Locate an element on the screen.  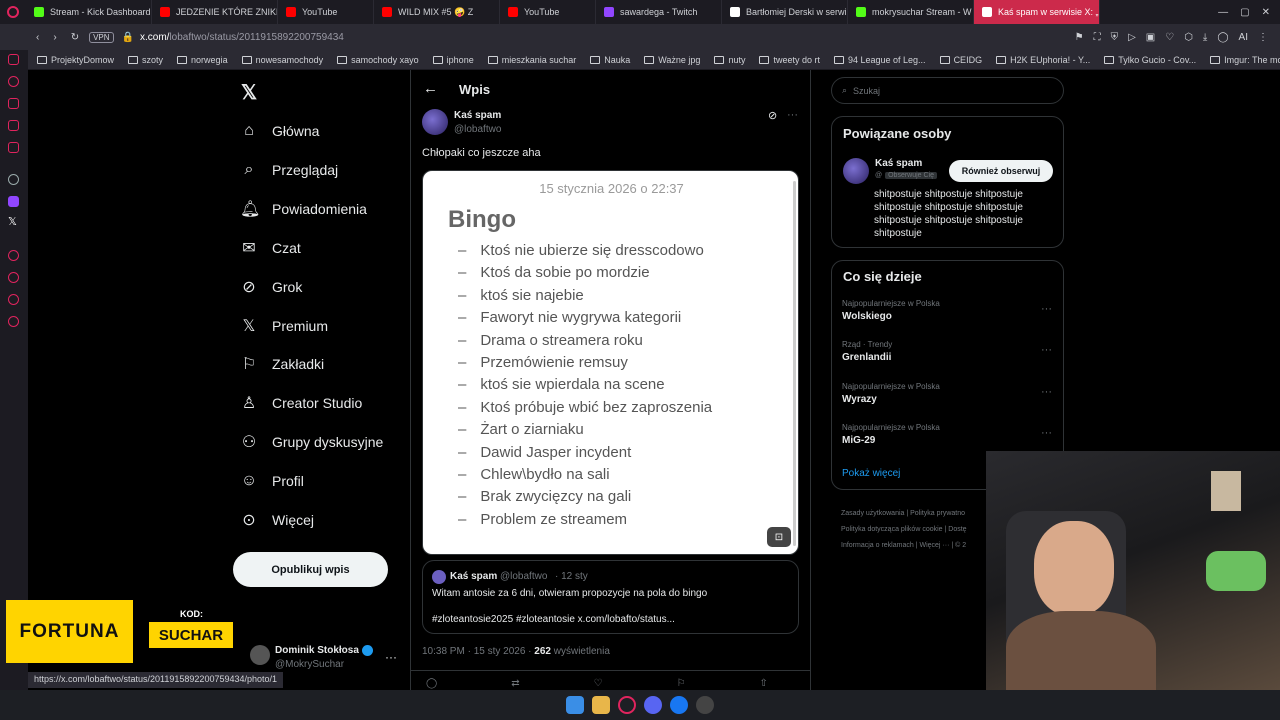
alt-text-icon: ⊡ is located at coordinates (779, 537).